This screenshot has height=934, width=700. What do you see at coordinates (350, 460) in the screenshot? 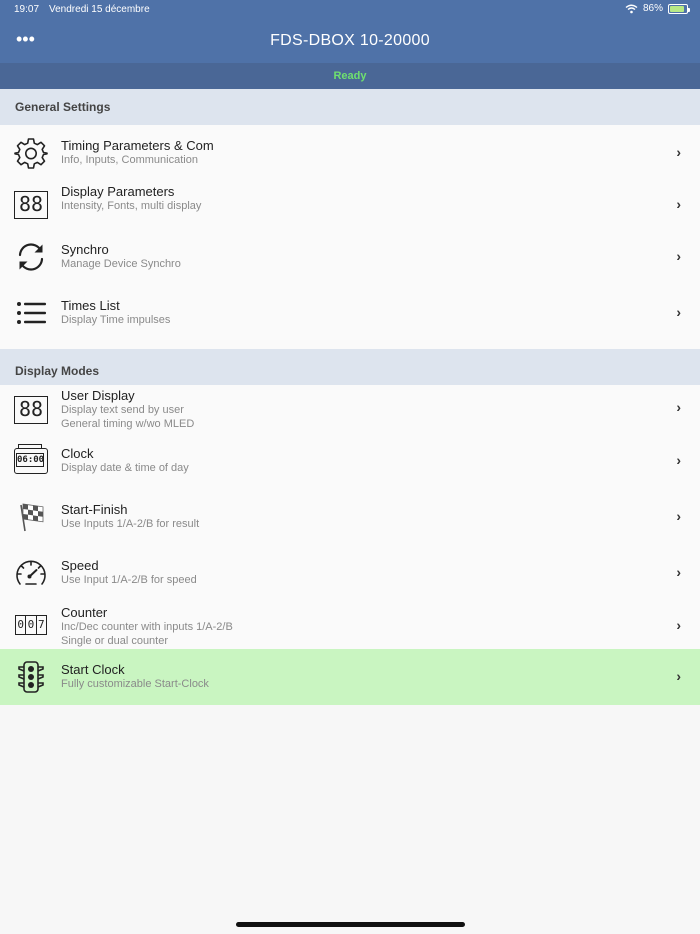
I see `list-item-clock: 06:00 Clock Display date & time of day ›` at bounding box center [350, 460].